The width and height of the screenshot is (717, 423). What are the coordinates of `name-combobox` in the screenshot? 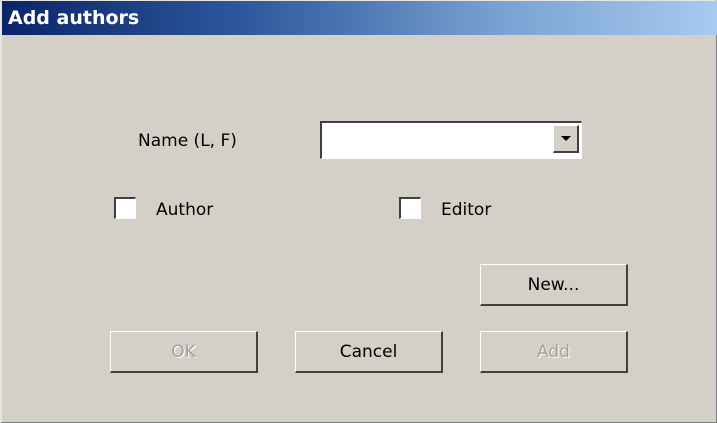 It's located at (451, 140).